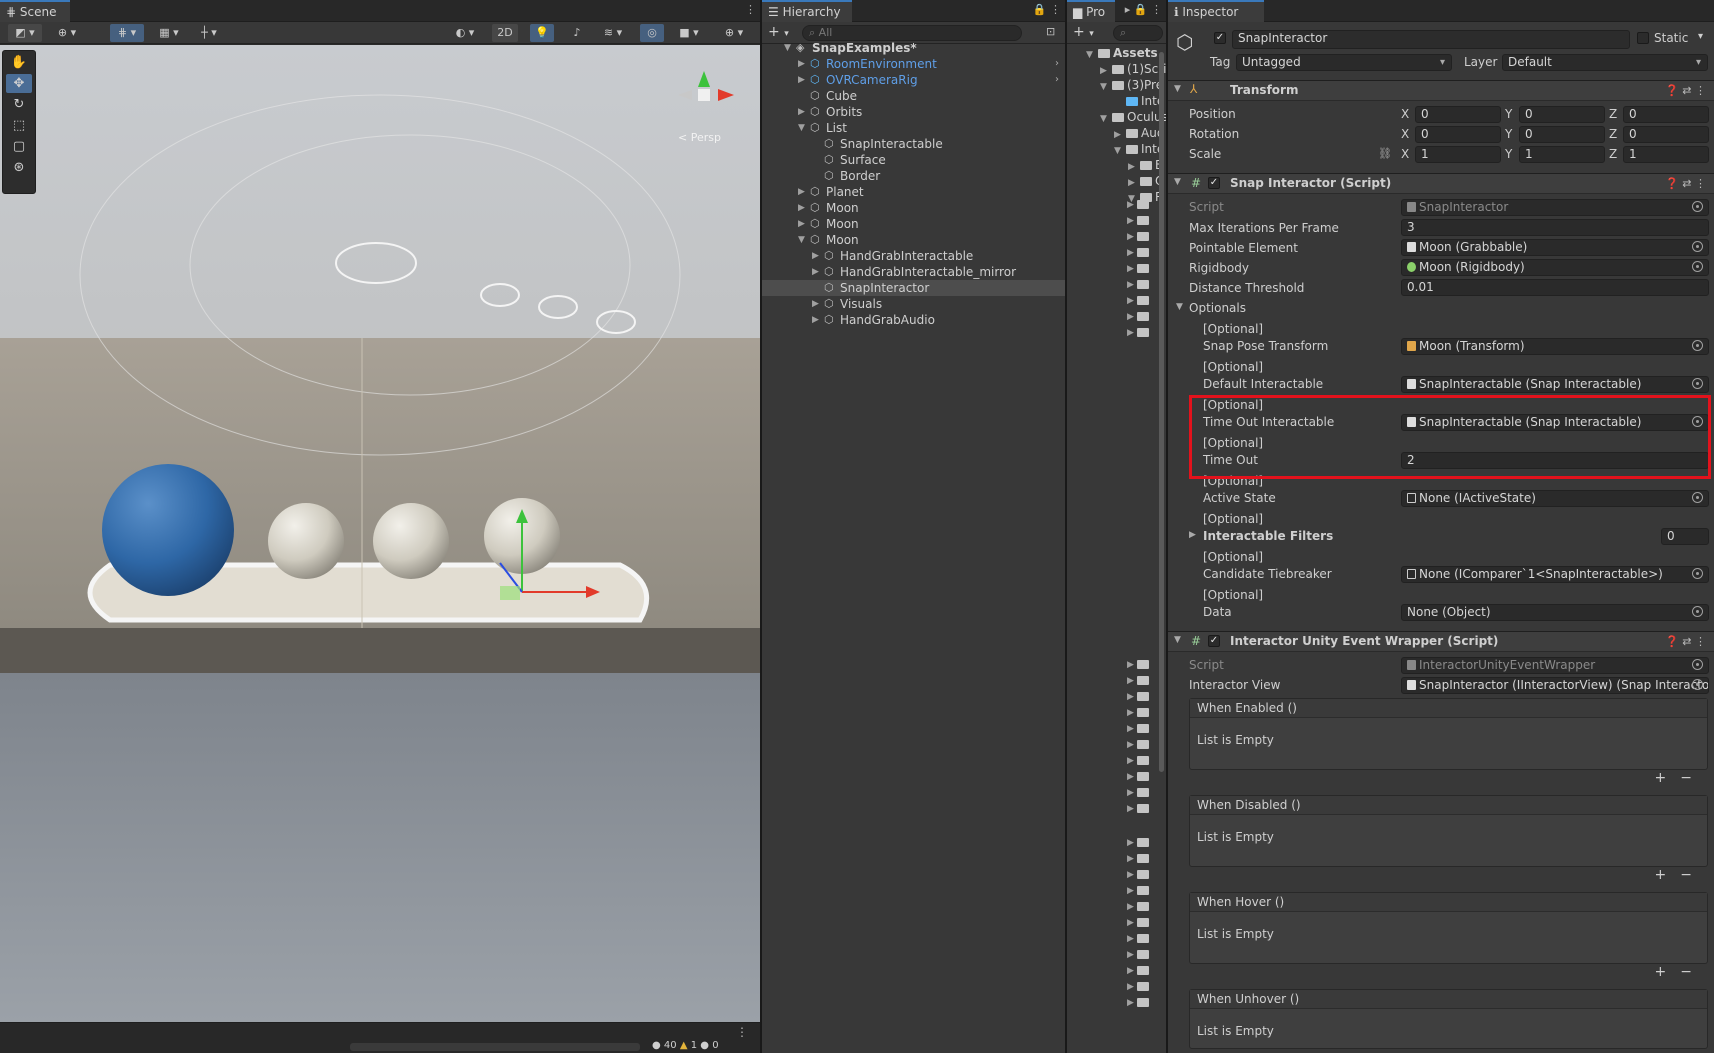  Describe the element at coordinates (542, 33) in the screenshot. I see `lighting-icon: 💡` at that location.